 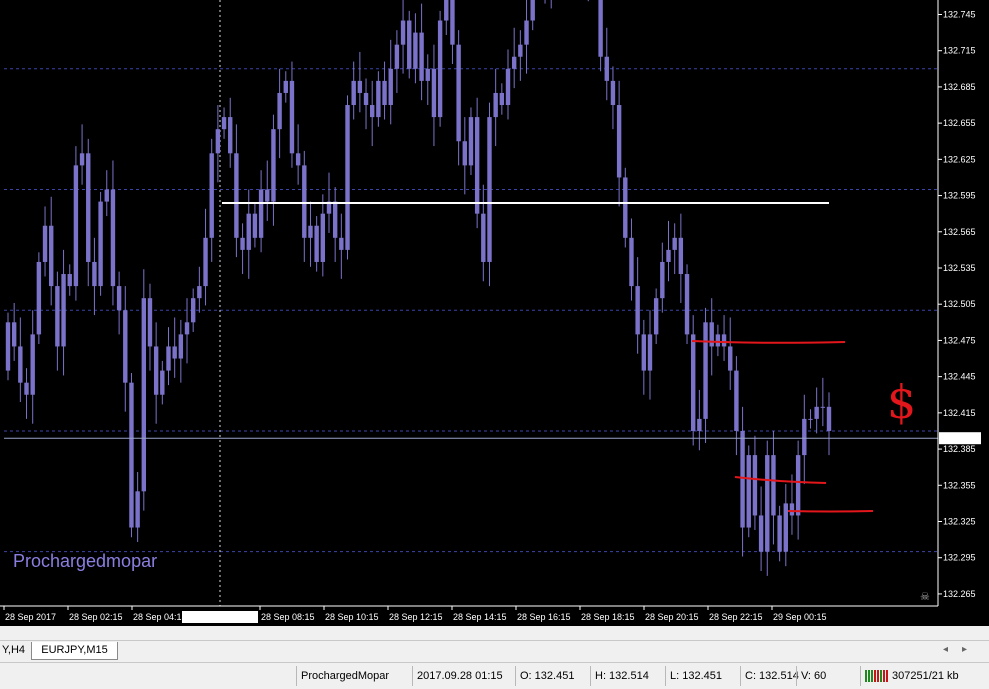 What do you see at coordinates (30, 617) in the screenshot?
I see `time-tick-label: 28 Sep 2017` at bounding box center [30, 617].